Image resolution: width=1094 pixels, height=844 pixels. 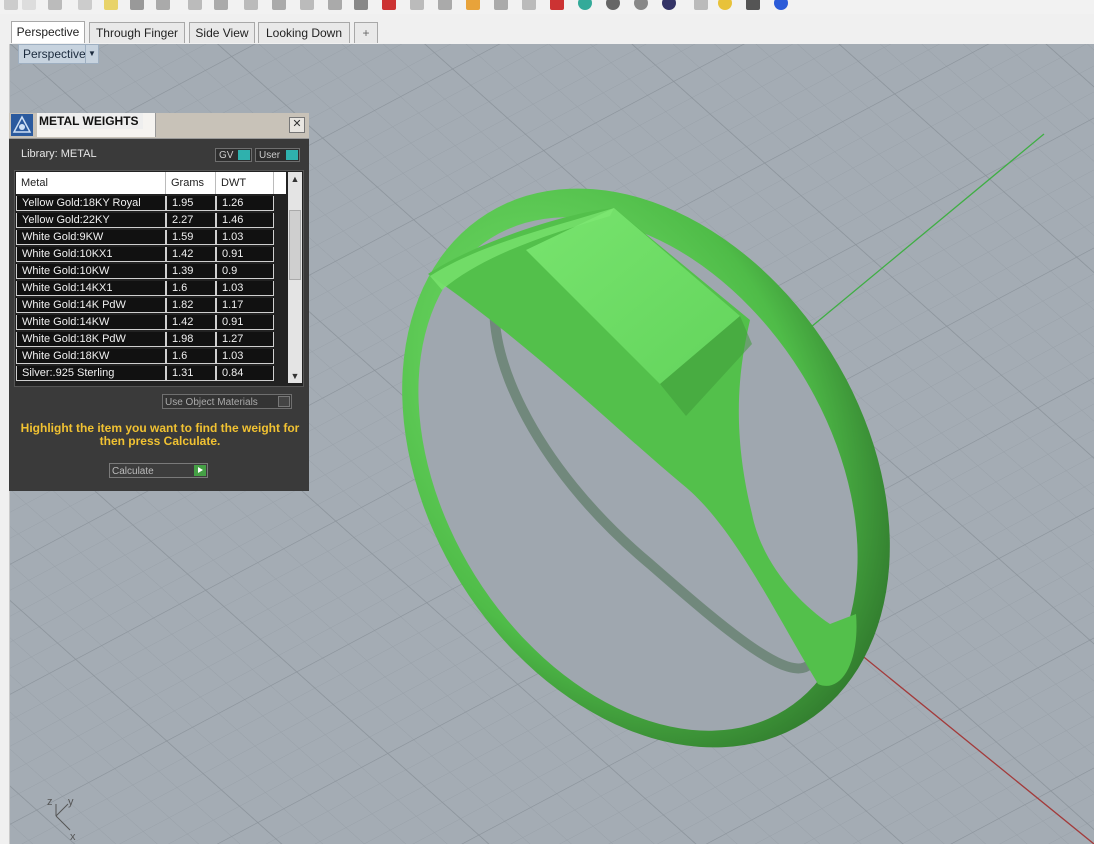 What do you see at coordinates (725, 5) in the screenshot?
I see `gear-icon` at bounding box center [725, 5].